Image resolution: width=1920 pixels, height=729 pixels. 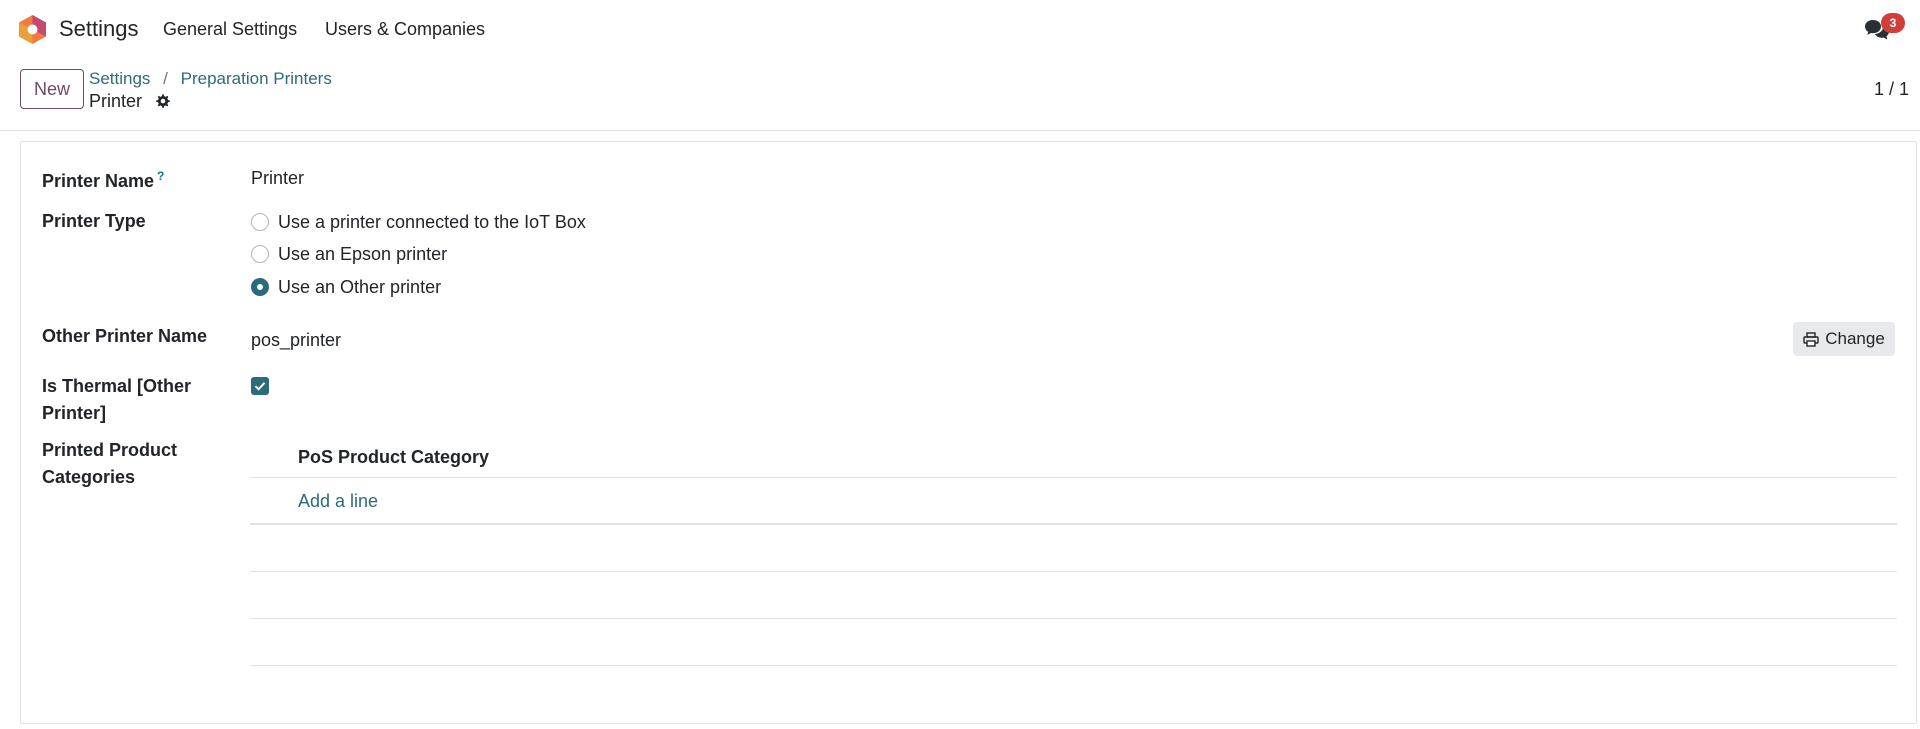 What do you see at coordinates (74, 413) in the screenshot?
I see `is-thermal-label-line2: Printer]` at bounding box center [74, 413].